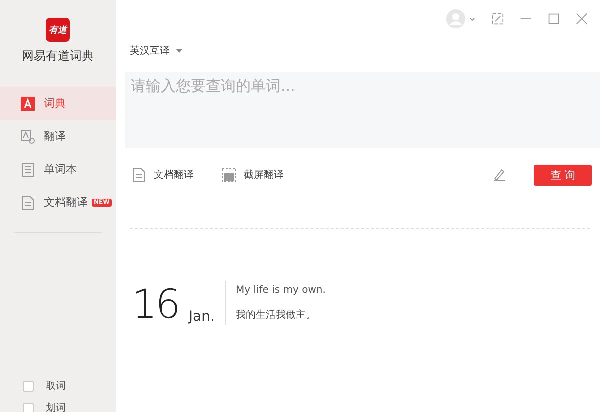 The height and width of the screenshot is (412, 600). I want to click on close-icon, so click(582, 19).